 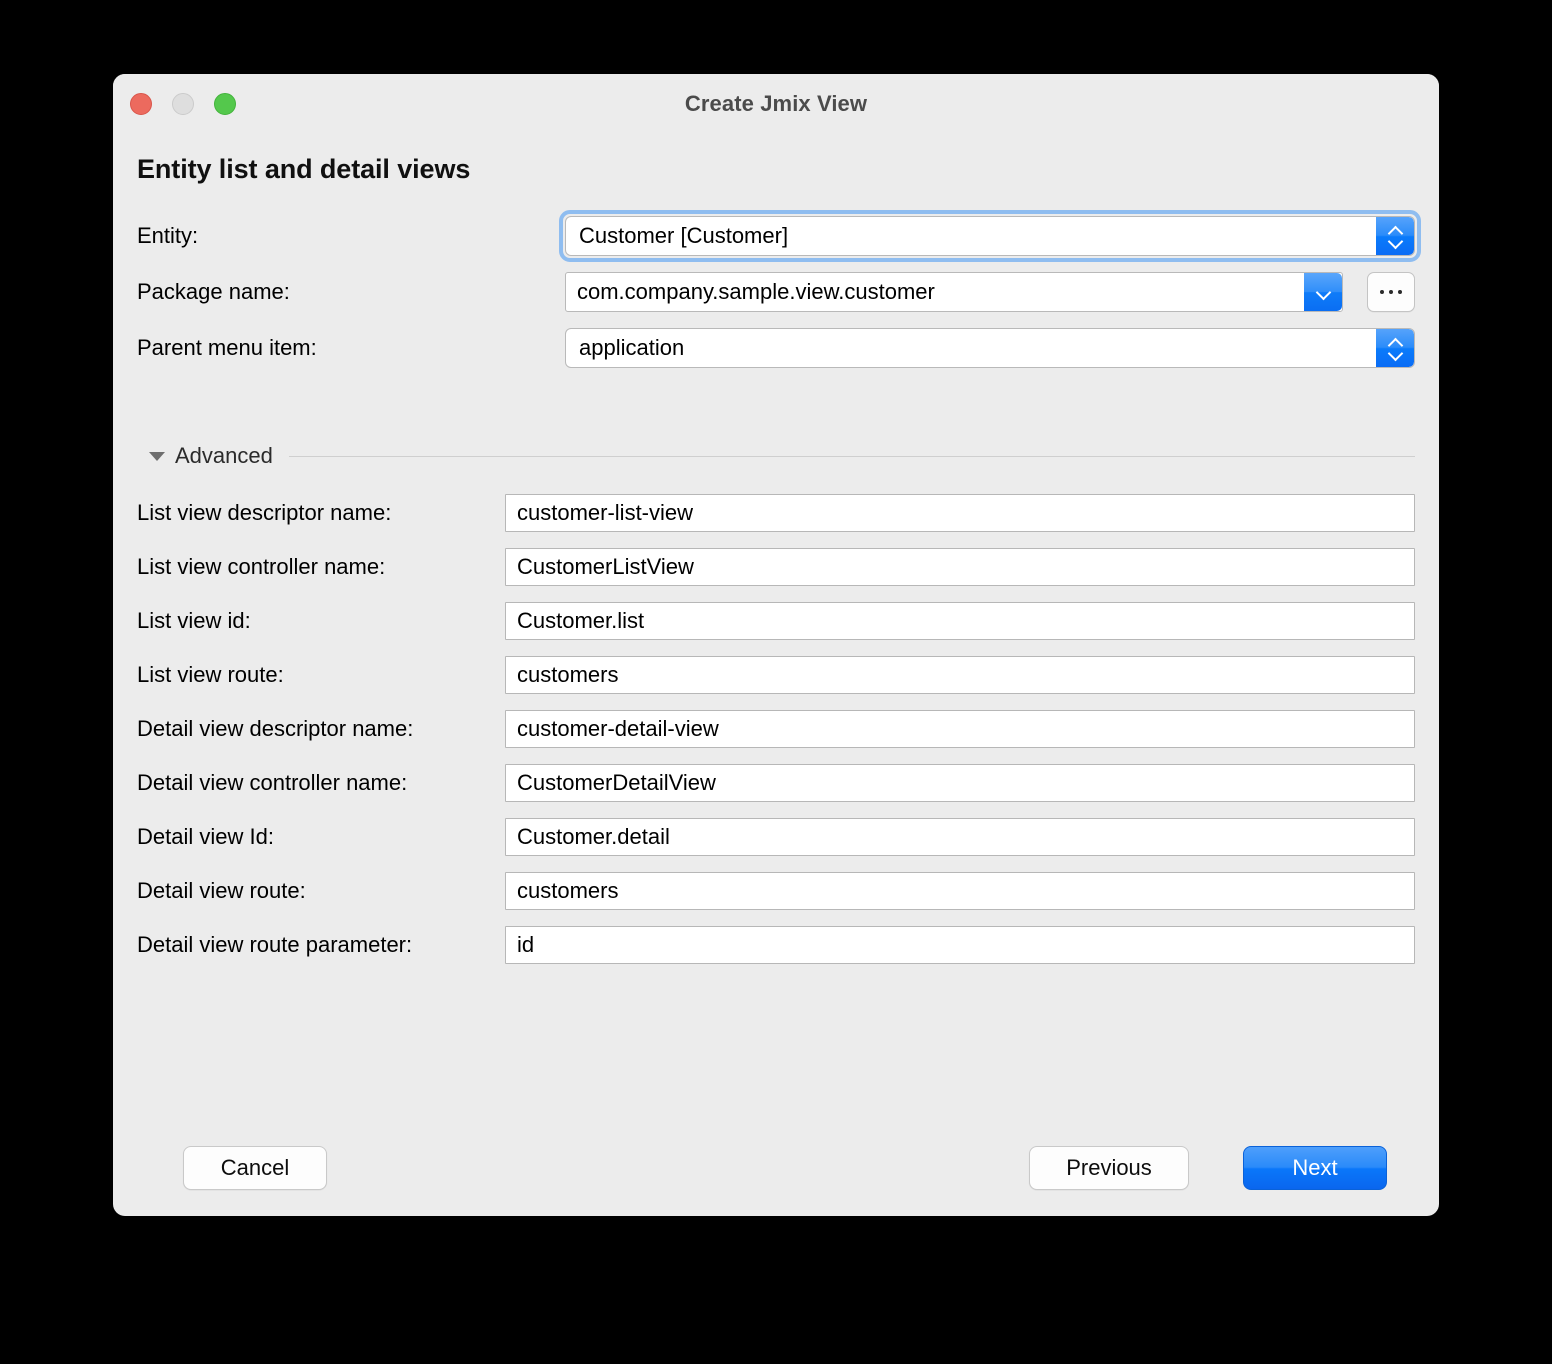 What do you see at coordinates (261, 566) in the screenshot?
I see `list-view-controller-name-label: List view controller name:` at bounding box center [261, 566].